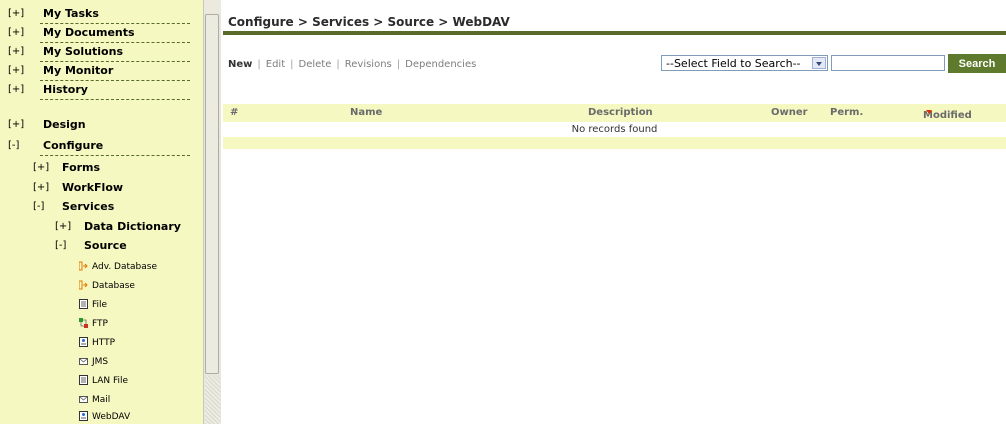  I want to click on nav-item-workflow: [+] WorkFlow, so click(101, 189).